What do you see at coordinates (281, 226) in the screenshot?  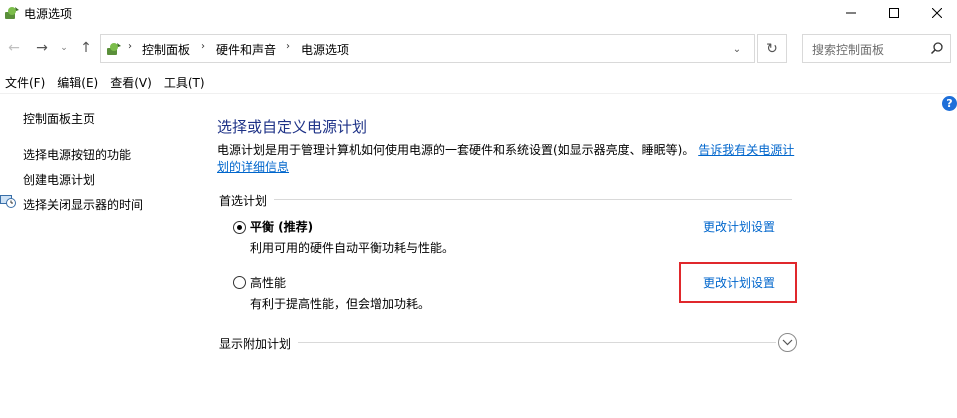 I see `plan-balanced-name: 平衡 (推荐)` at bounding box center [281, 226].